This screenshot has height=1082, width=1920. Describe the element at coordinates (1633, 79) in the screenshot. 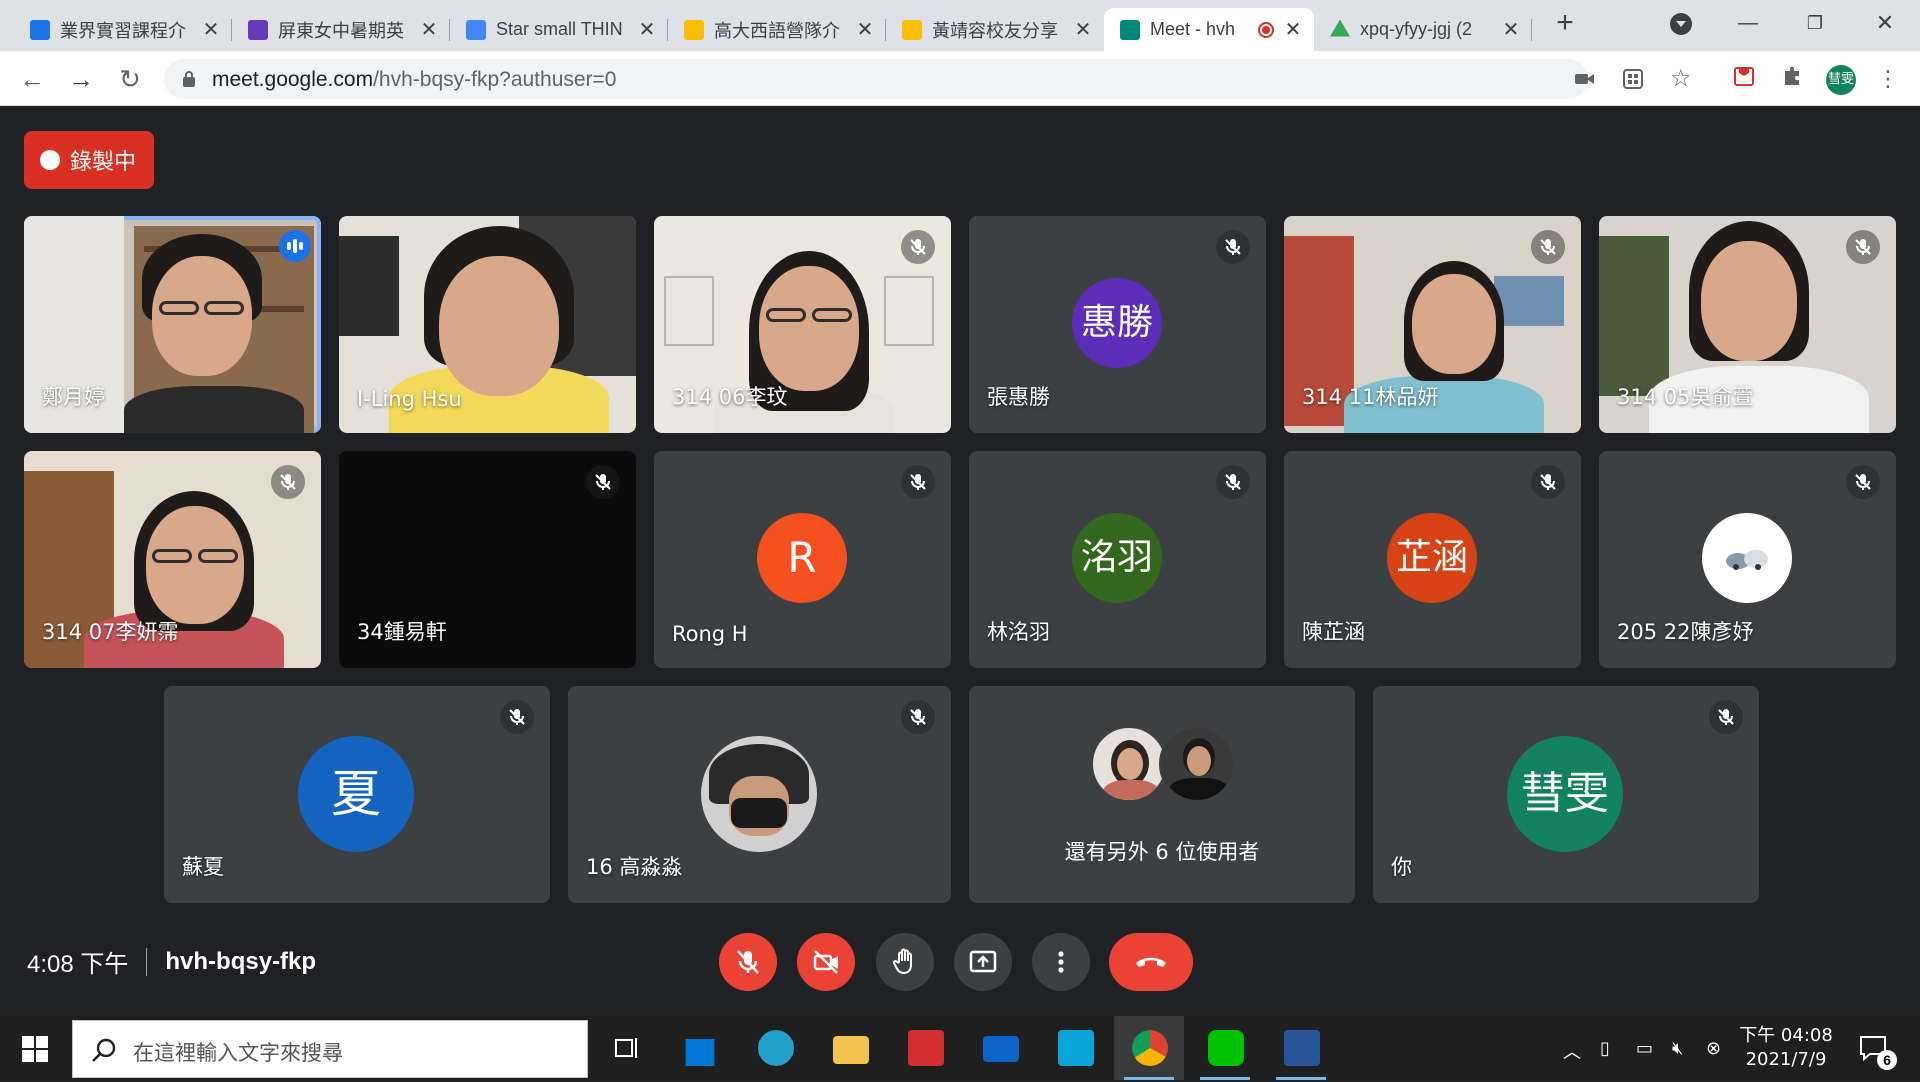

I see `install-app-icon` at that location.